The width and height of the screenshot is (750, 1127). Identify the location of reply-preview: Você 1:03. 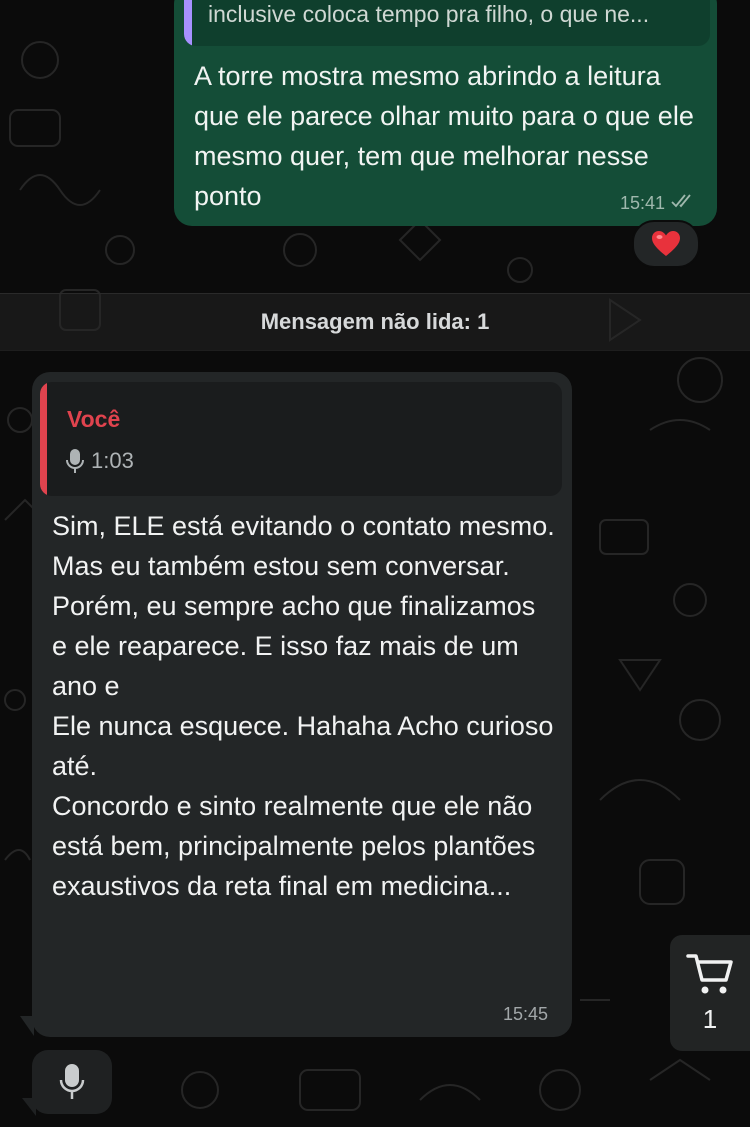
(301, 439).